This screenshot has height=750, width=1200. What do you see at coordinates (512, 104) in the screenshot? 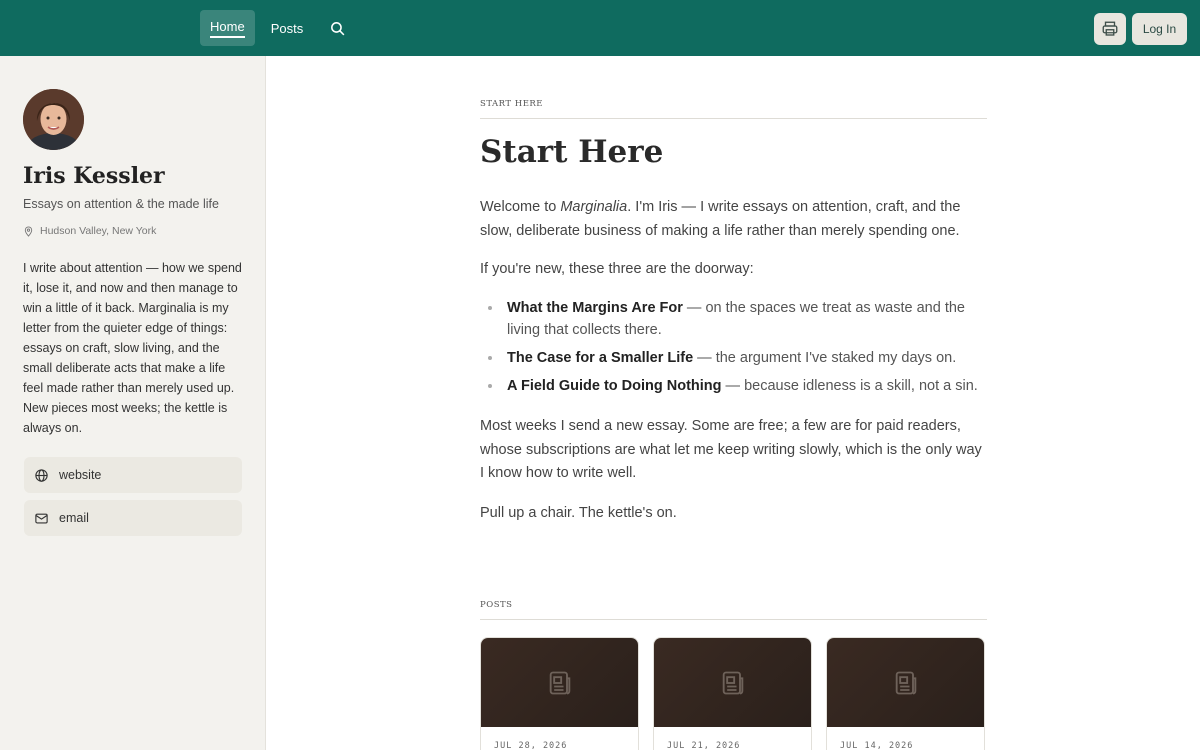
I see `section-kicker: START HERE` at bounding box center [512, 104].